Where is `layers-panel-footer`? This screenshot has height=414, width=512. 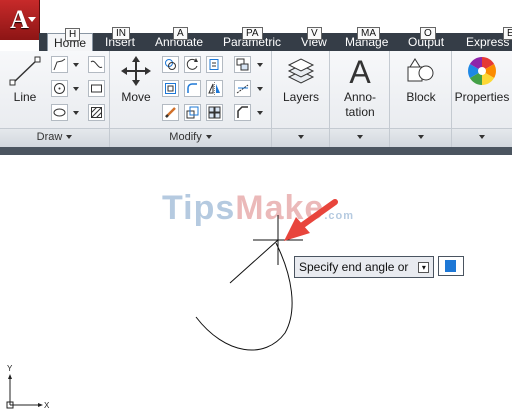 layers-panel-footer is located at coordinates (300, 137).